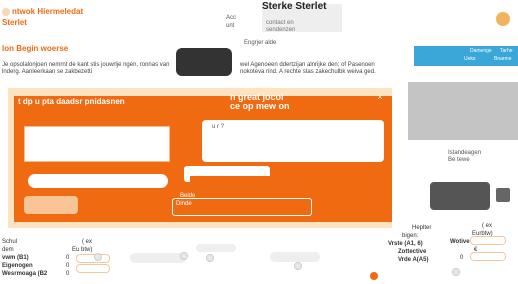 This screenshot has height=284, width=518. What do you see at coordinates (82, 250) in the screenshot?
I see `form-left-value: Eu btw)` at bounding box center [82, 250].